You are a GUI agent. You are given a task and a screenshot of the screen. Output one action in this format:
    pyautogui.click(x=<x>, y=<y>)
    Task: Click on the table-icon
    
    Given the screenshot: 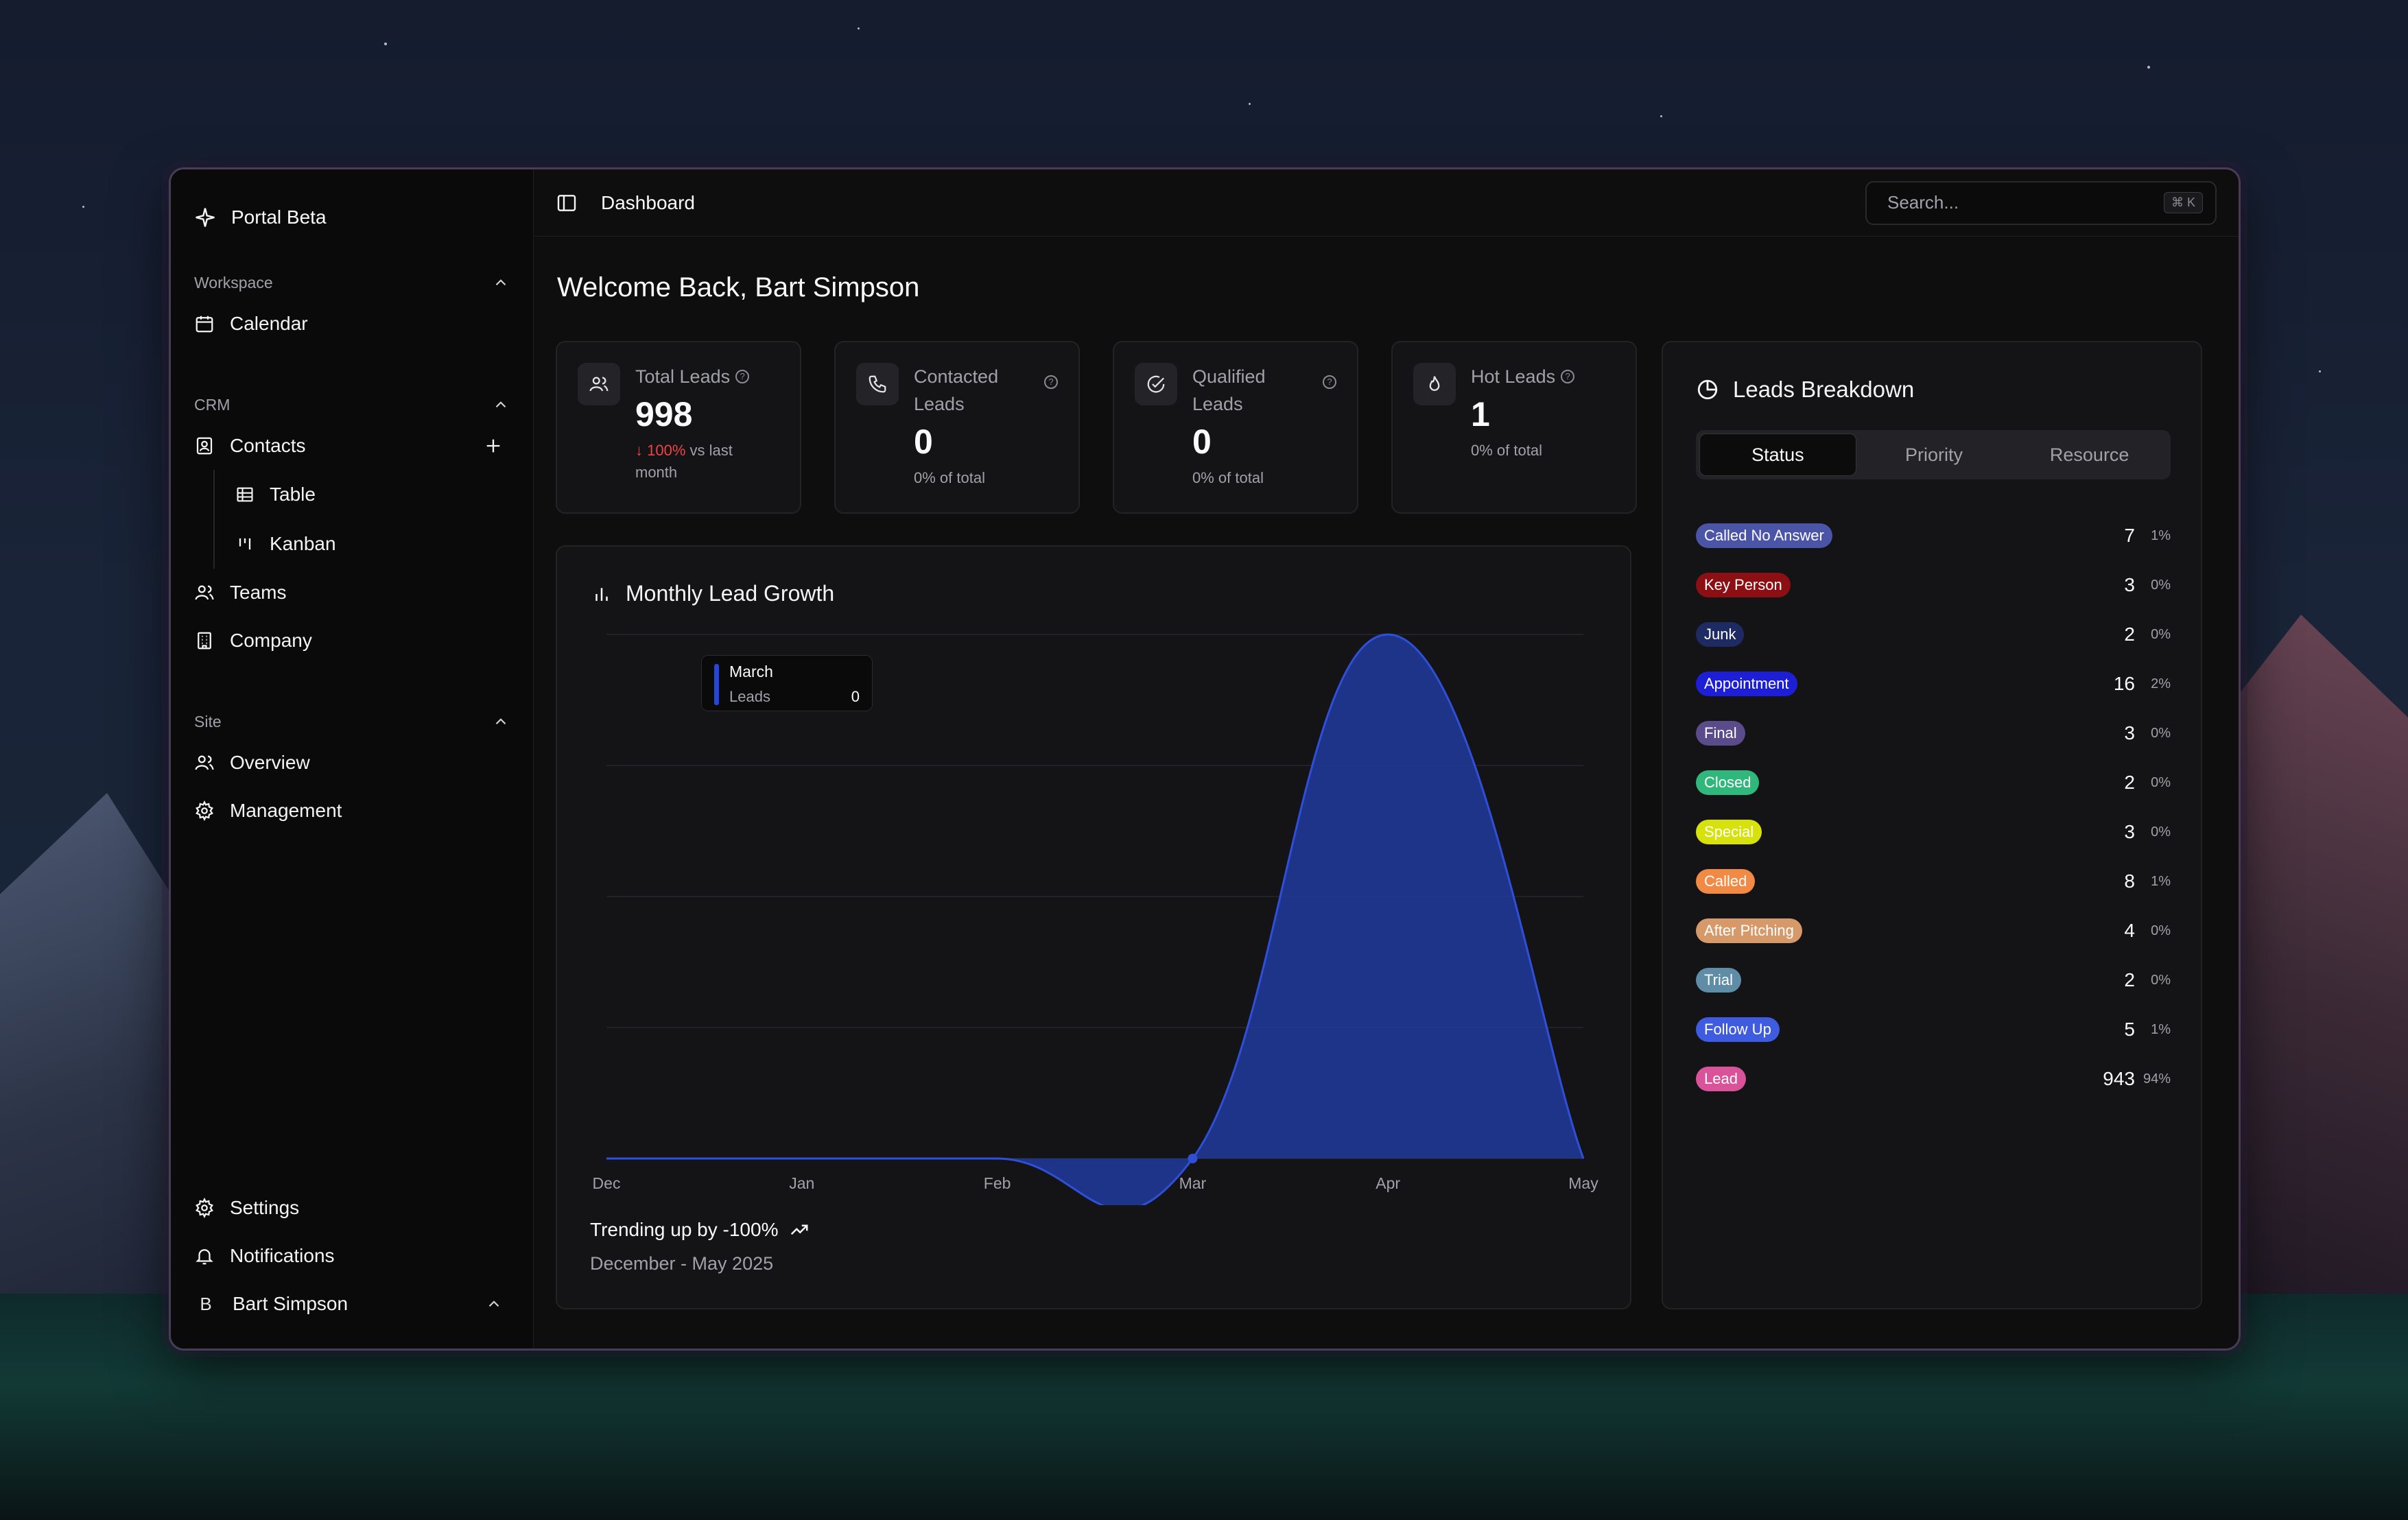 What is the action you would take?
    pyautogui.click(x=245, y=494)
    